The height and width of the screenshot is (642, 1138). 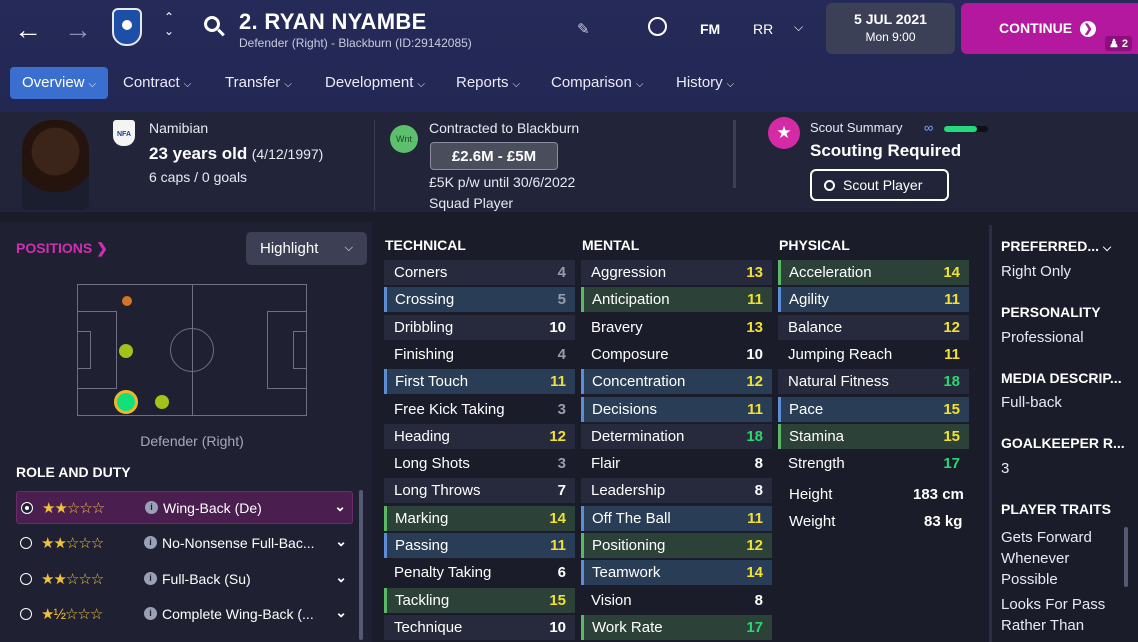 What do you see at coordinates (192, 441) in the screenshot?
I see `position-name: Defender (Right)` at bounding box center [192, 441].